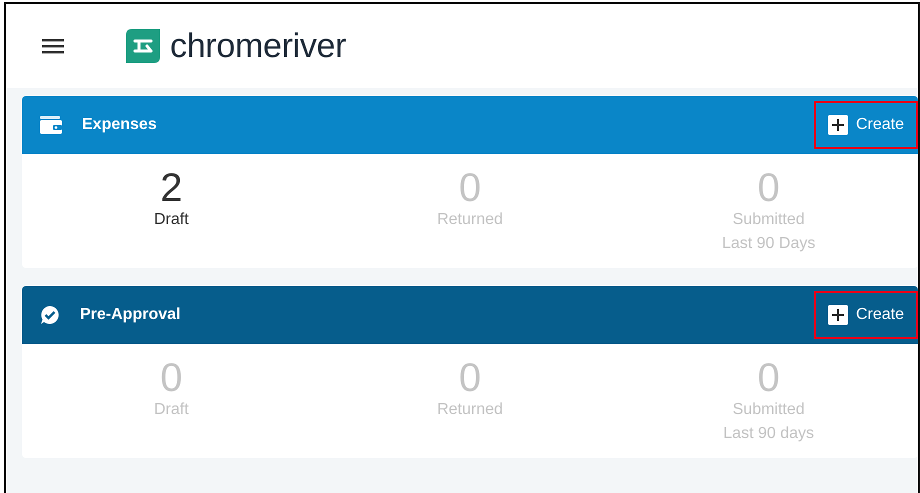 Image resolution: width=920 pixels, height=493 pixels. Describe the element at coordinates (768, 434) in the screenshot. I see `stat-sublabel: Last 90 days` at that location.